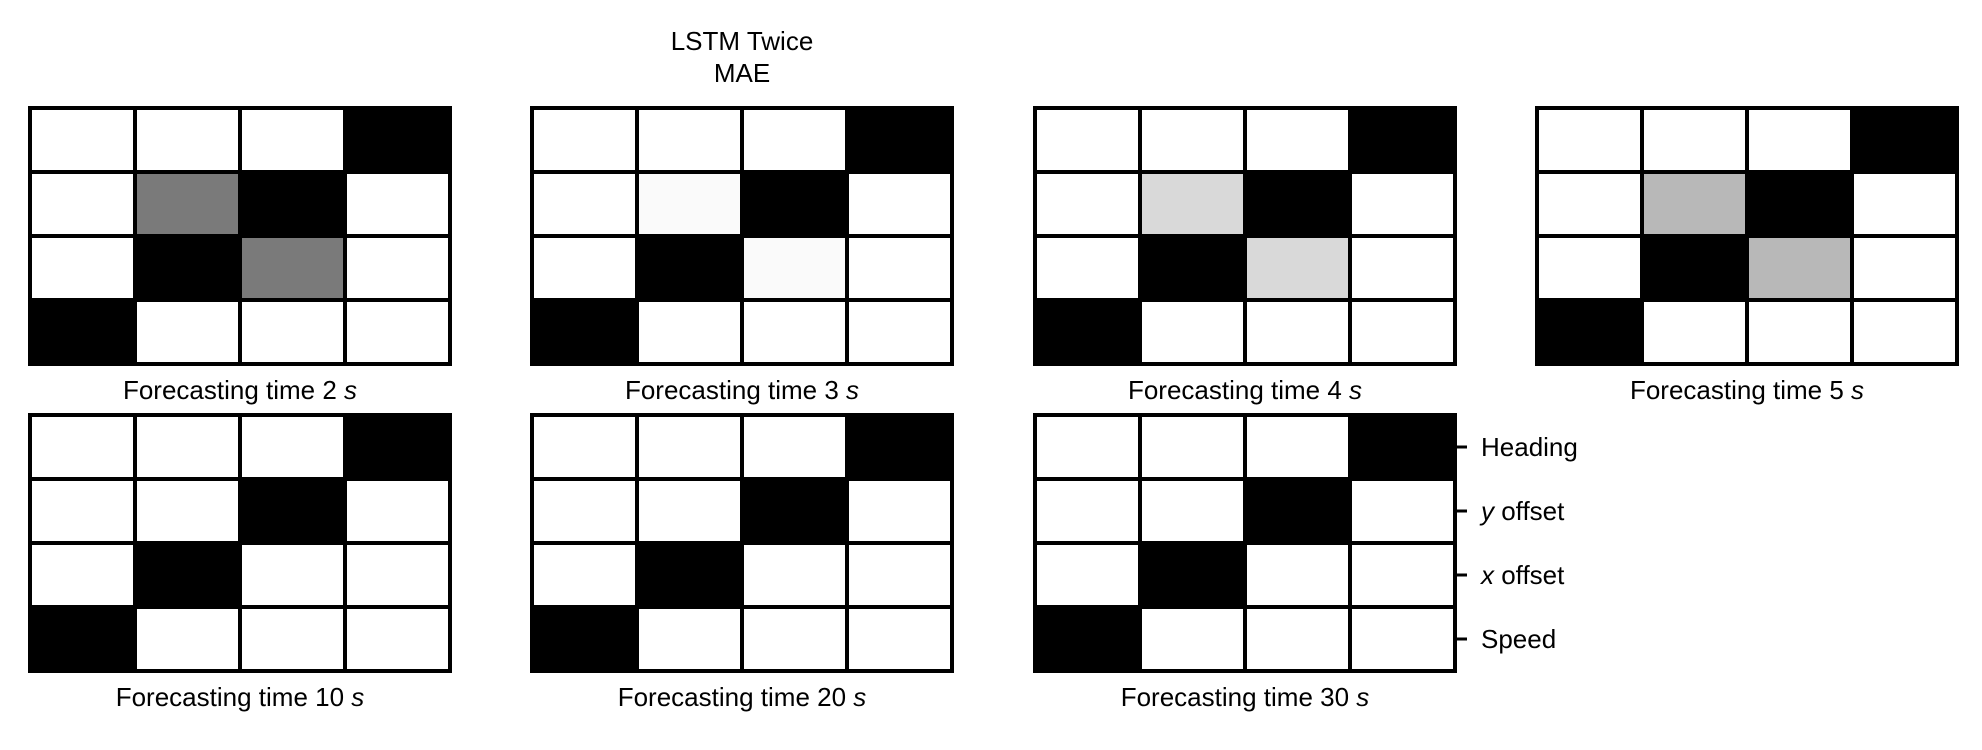  I want to click on heatmap-panel-4: Forecasting time 5 s, so click(1747, 255).